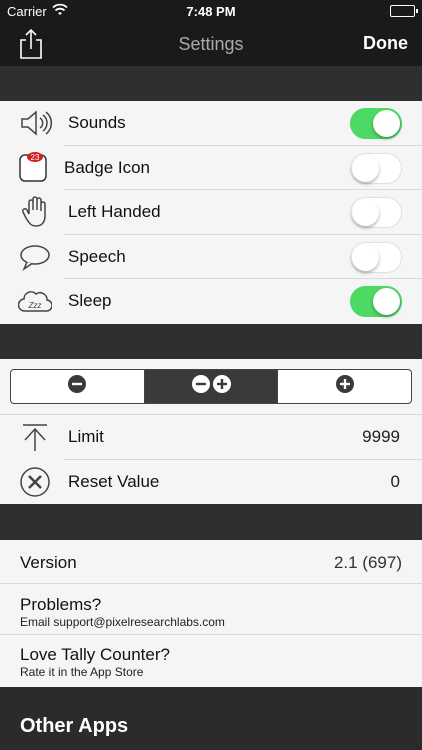 This screenshot has height=750, width=422. I want to click on reset-value-label: Reset Value, so click(114, 481).